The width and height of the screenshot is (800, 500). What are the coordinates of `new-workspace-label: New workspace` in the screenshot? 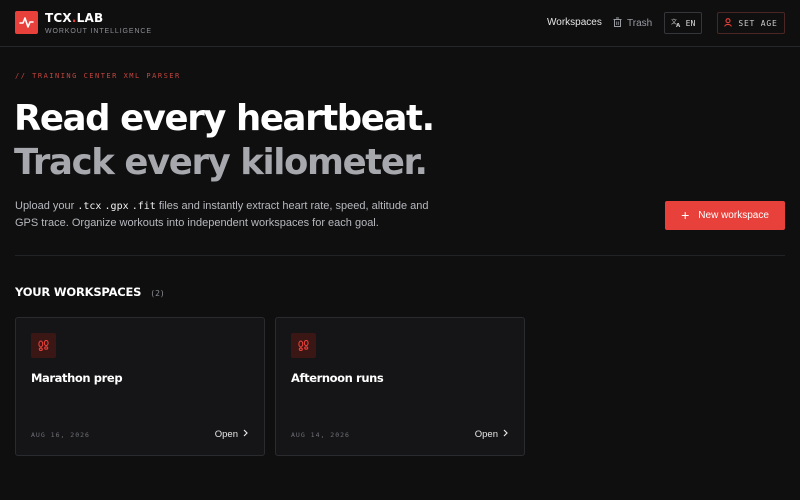 It's located at (733, 215).